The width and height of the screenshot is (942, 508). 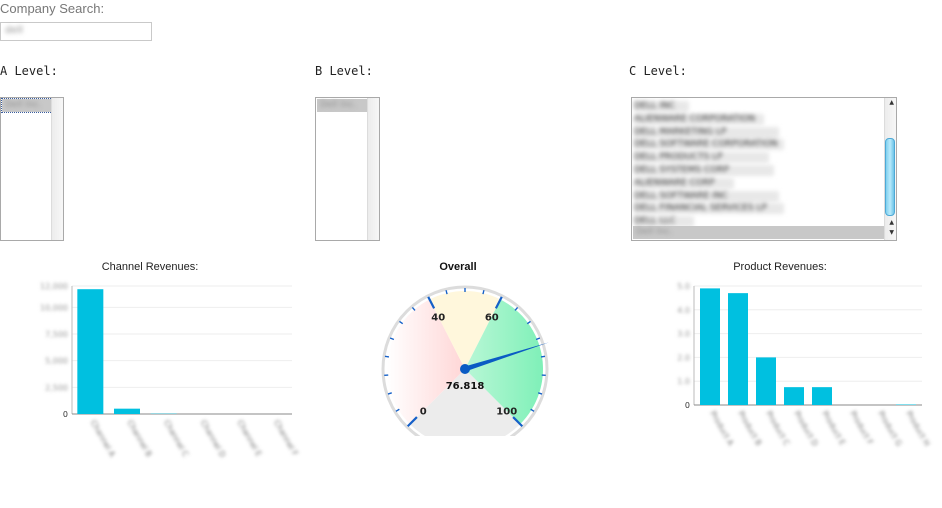 I want to click on b-level-label: B Level:, so click(x=344, y=71).